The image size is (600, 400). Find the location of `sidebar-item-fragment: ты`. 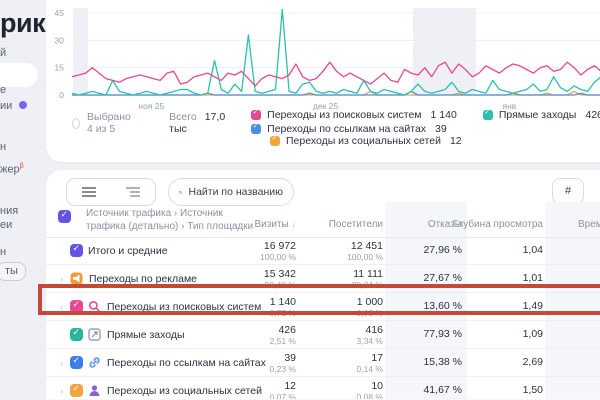

sidebar-item-fragment: ты is located at coordinates (13, 271).